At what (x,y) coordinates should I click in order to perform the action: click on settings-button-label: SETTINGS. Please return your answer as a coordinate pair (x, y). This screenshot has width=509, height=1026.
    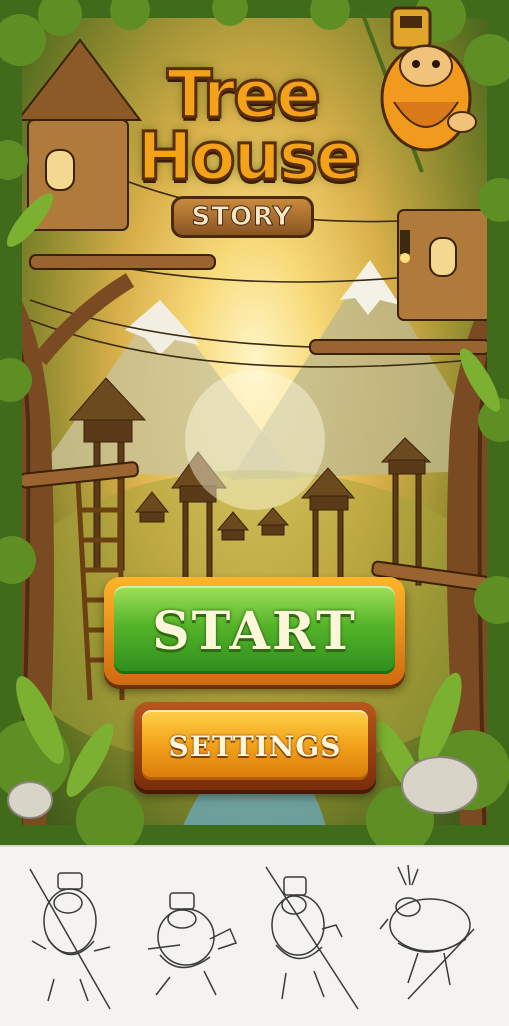
    Looking at the image, I should click on (255, 746).